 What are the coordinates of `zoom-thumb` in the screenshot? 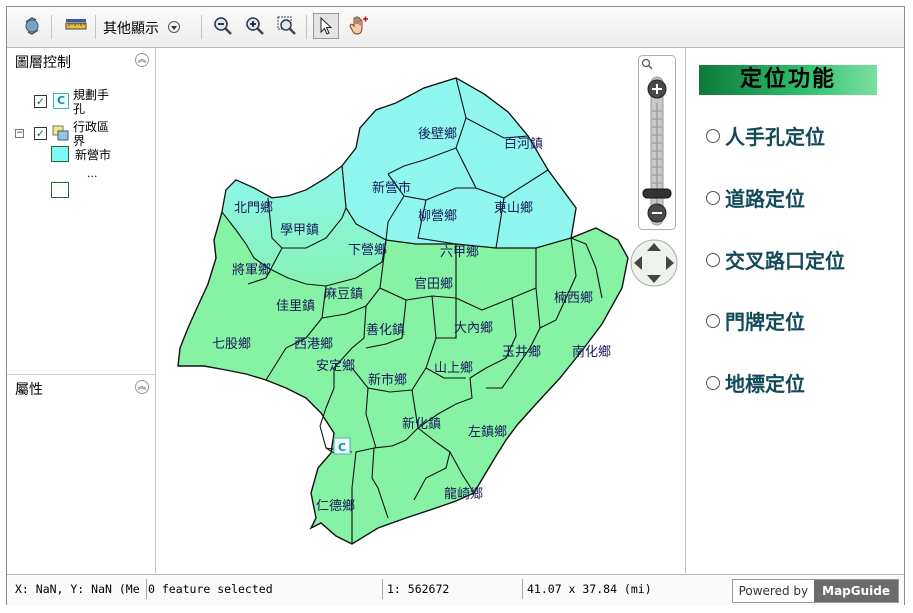 It's located at (657, 193).